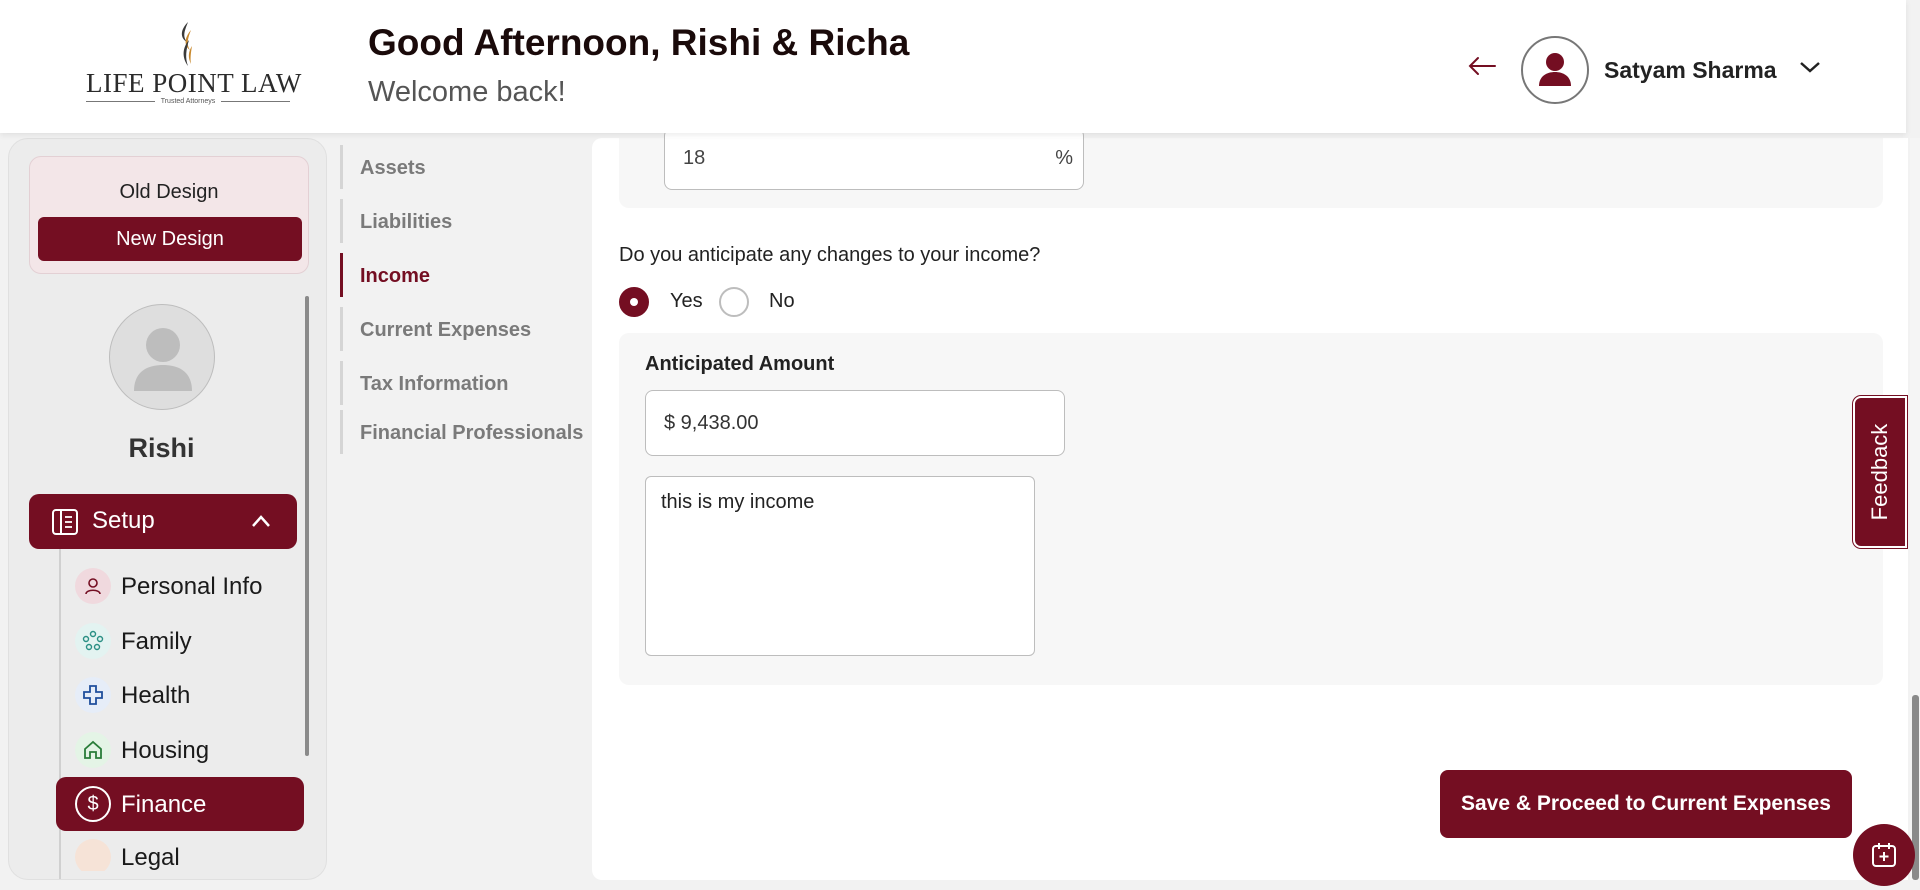  Describe the element at coordinates (123, 520) in the screenshot. I see `setup-label: Setup` at that location.